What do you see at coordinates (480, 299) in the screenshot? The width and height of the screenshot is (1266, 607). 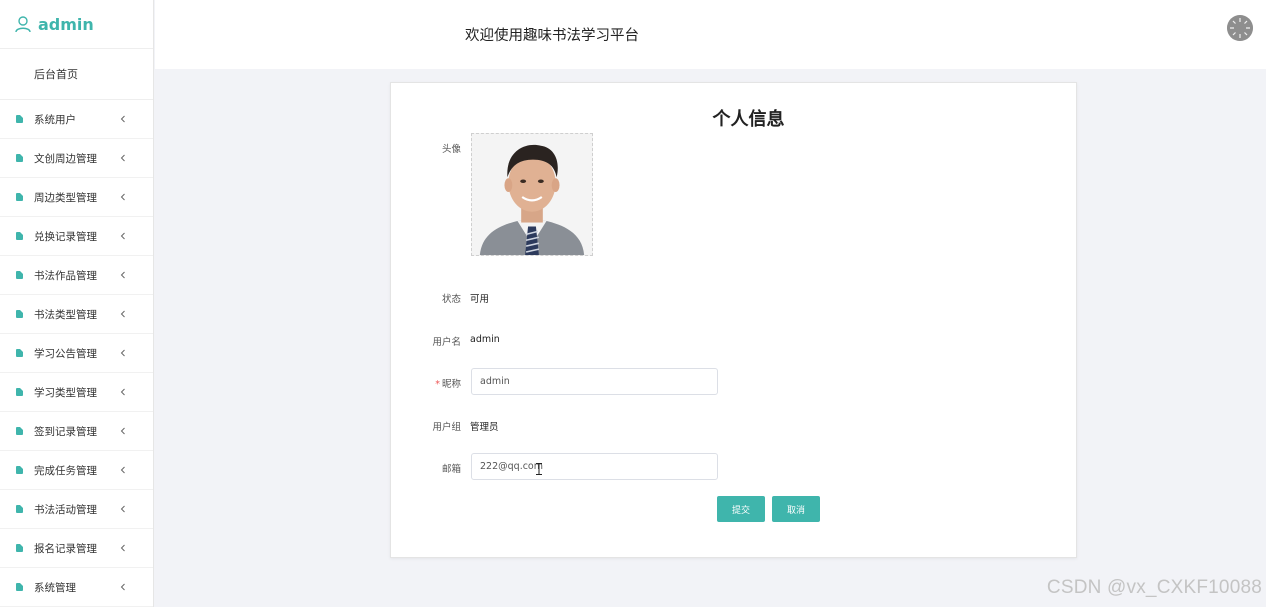 I see `status-value: 可用` at bounding box center [480, 299].